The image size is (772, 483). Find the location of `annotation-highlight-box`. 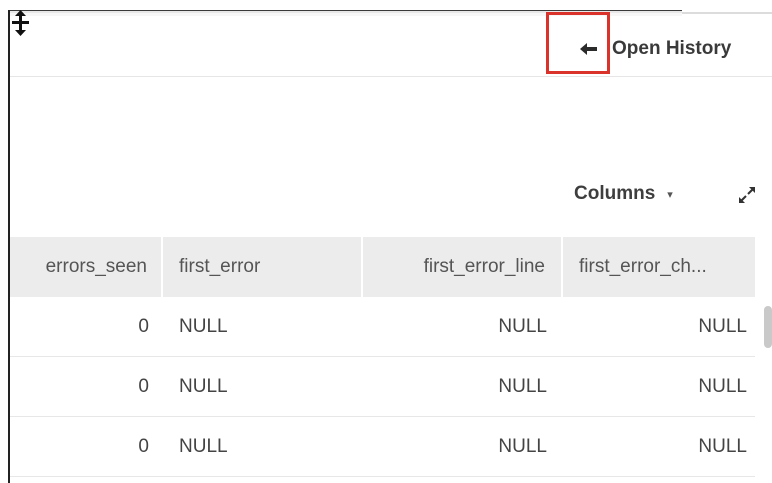

annotation-highlight-box is located at coordinates (578, 43).